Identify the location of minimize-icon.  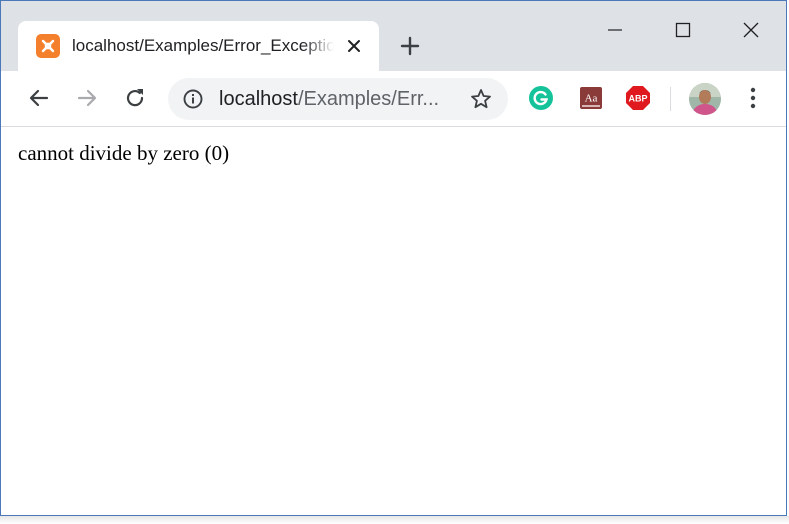
(615, 30).